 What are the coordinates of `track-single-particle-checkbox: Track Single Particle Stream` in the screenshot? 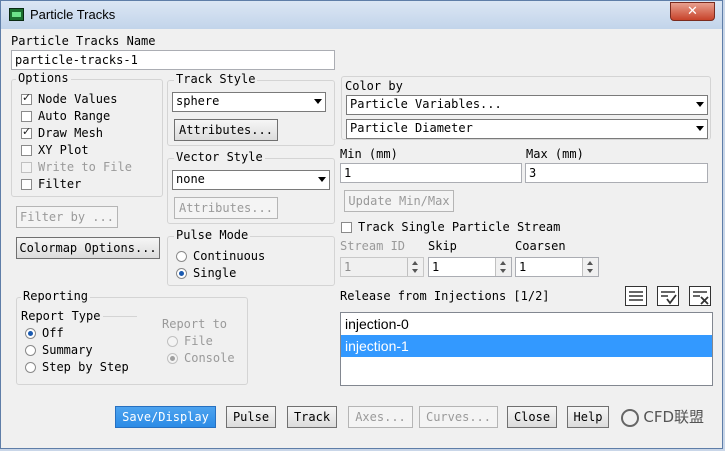 It's located at (450, 227).